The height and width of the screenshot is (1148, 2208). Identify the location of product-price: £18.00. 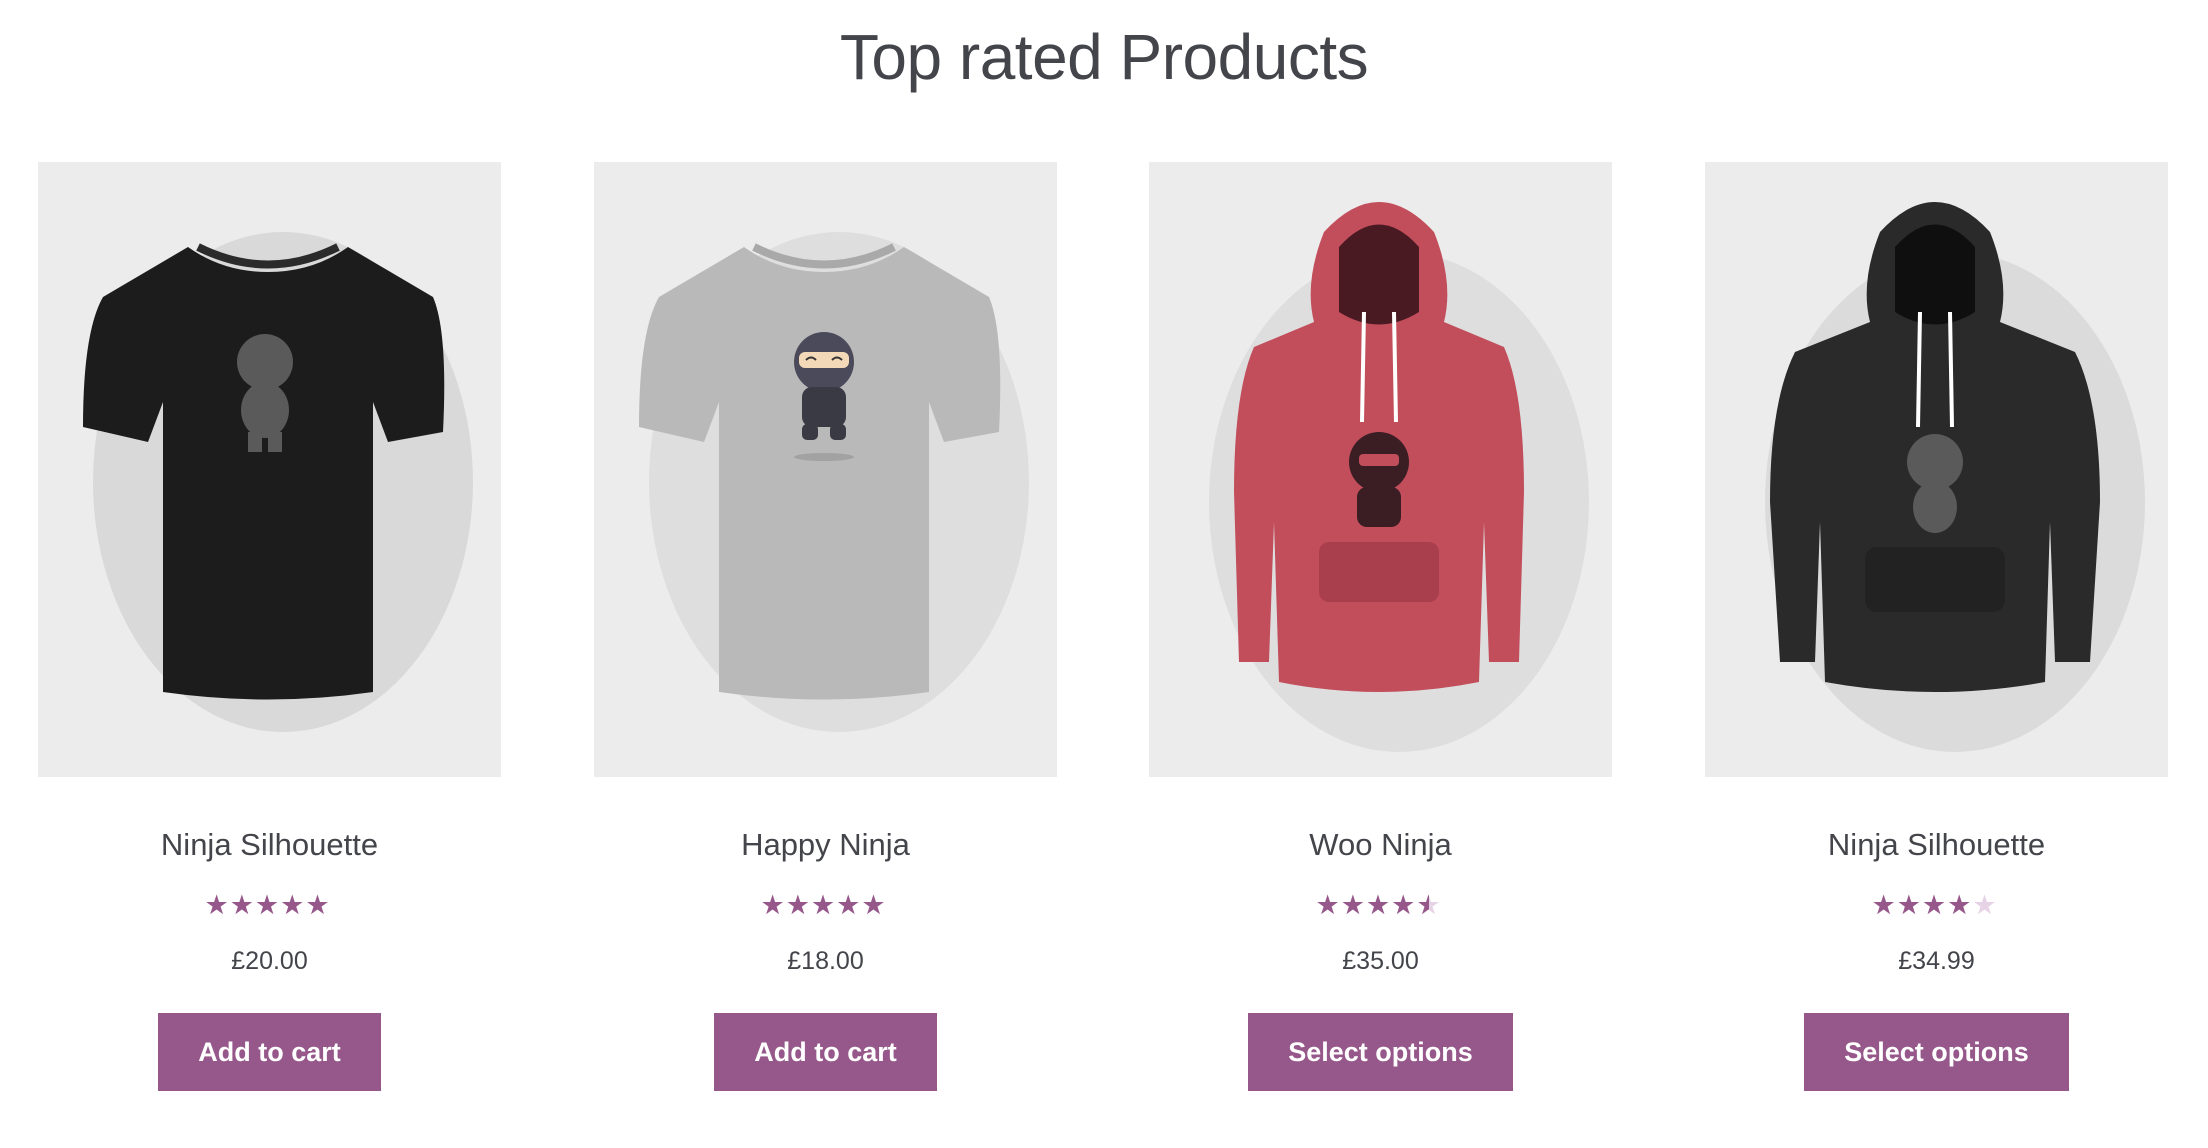
(825, 961).